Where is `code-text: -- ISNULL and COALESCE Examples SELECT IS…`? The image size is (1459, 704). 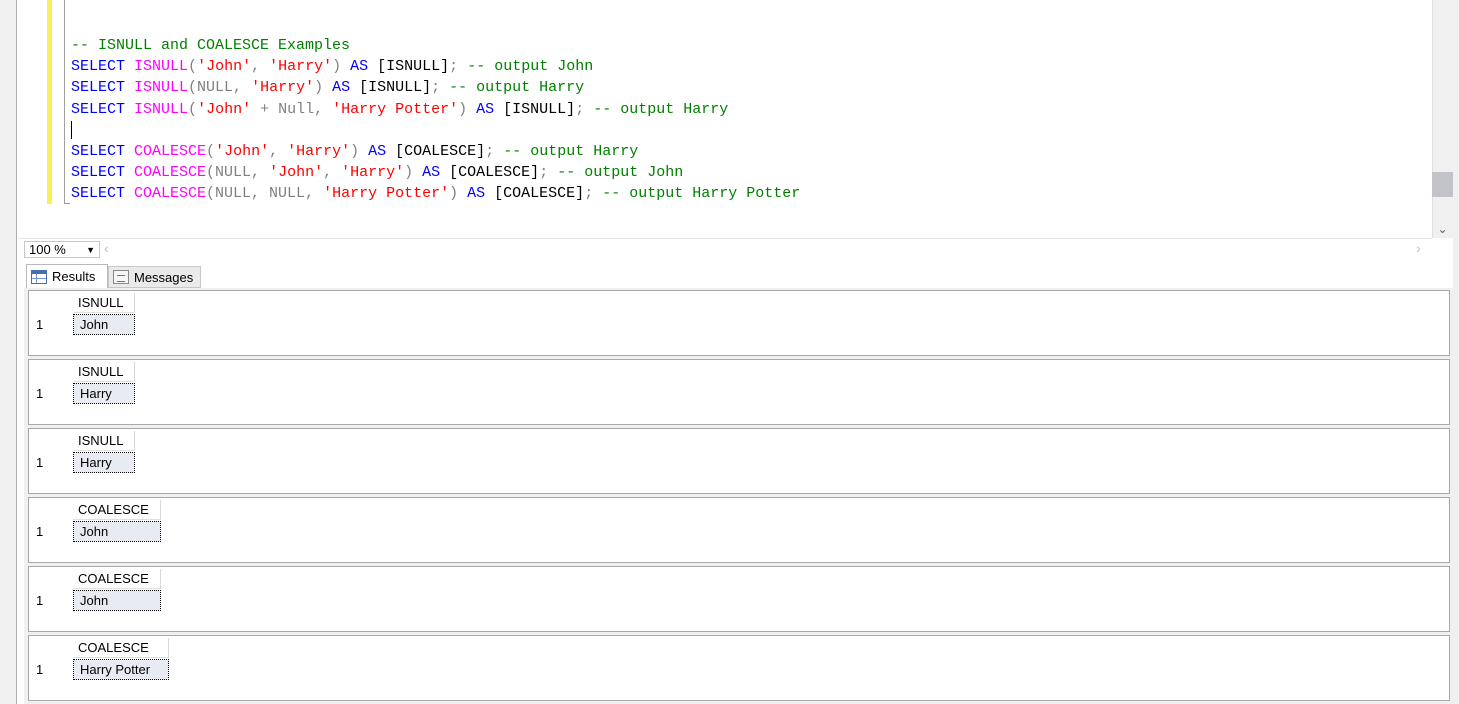 code-text: -- ISNULL and COALESCE Examples SELECT IS… is located at coordinates (435, 120).